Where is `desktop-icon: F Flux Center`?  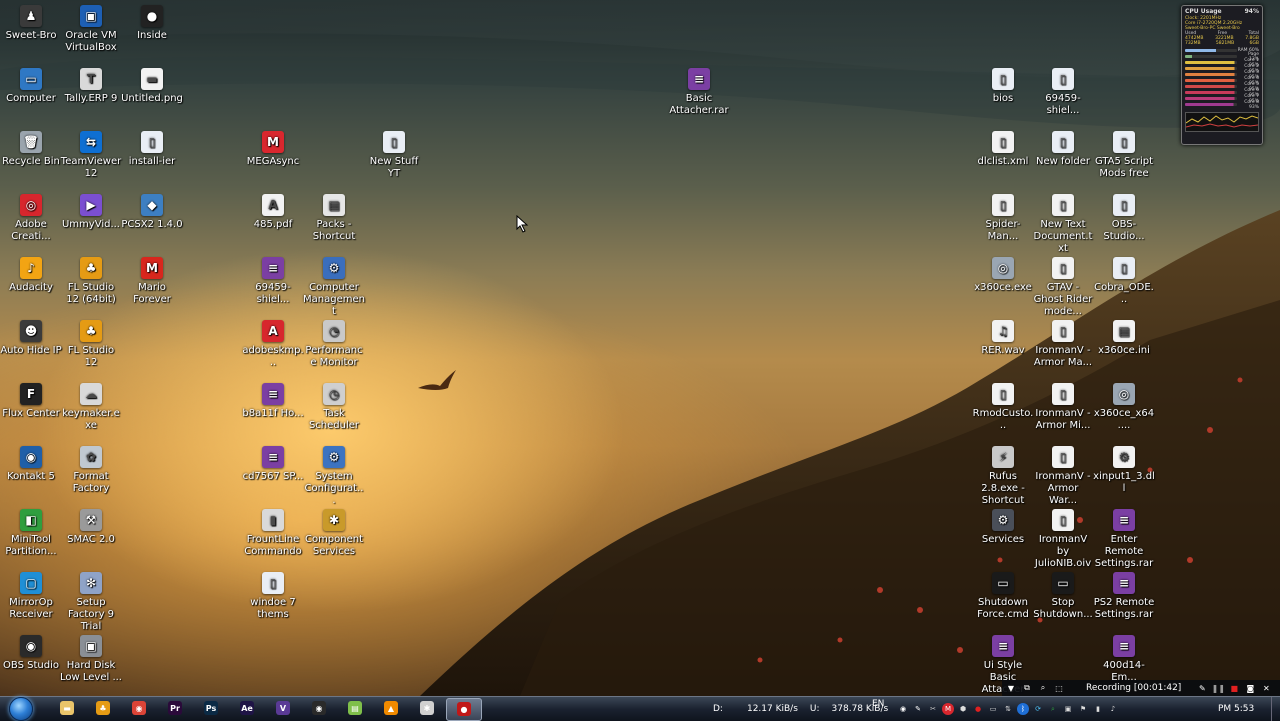 desktop-icon: F Flux Center is located at coordinates (31, 401).